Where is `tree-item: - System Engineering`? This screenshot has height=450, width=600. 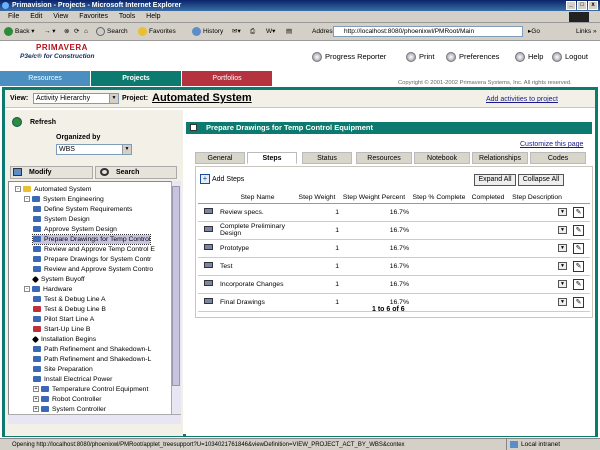
tree-item: - System Engineering is located at coordinates (64, 199).